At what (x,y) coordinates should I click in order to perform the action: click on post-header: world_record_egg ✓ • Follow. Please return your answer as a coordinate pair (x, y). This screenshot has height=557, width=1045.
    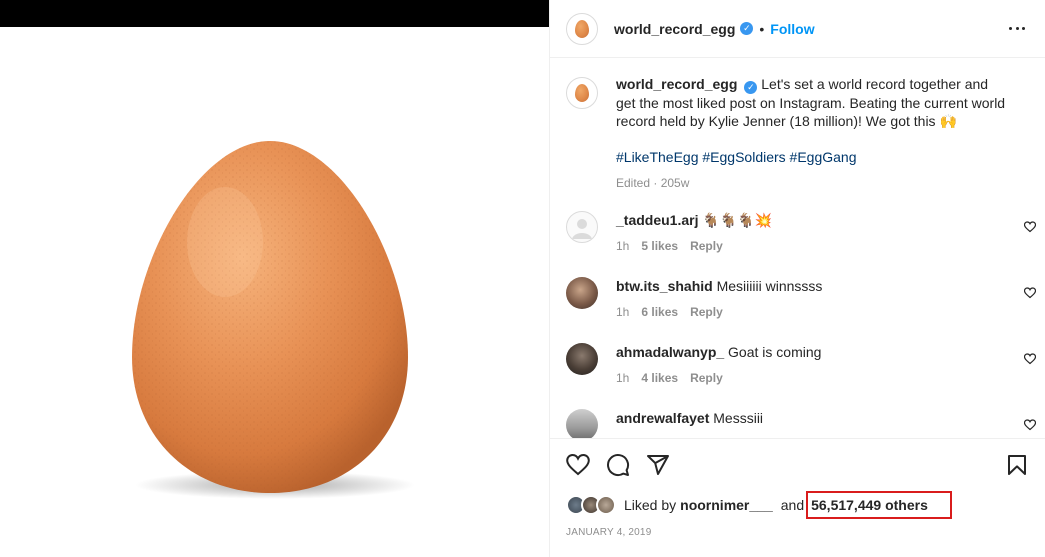
    Looking at the image, I should click on (797, 29).